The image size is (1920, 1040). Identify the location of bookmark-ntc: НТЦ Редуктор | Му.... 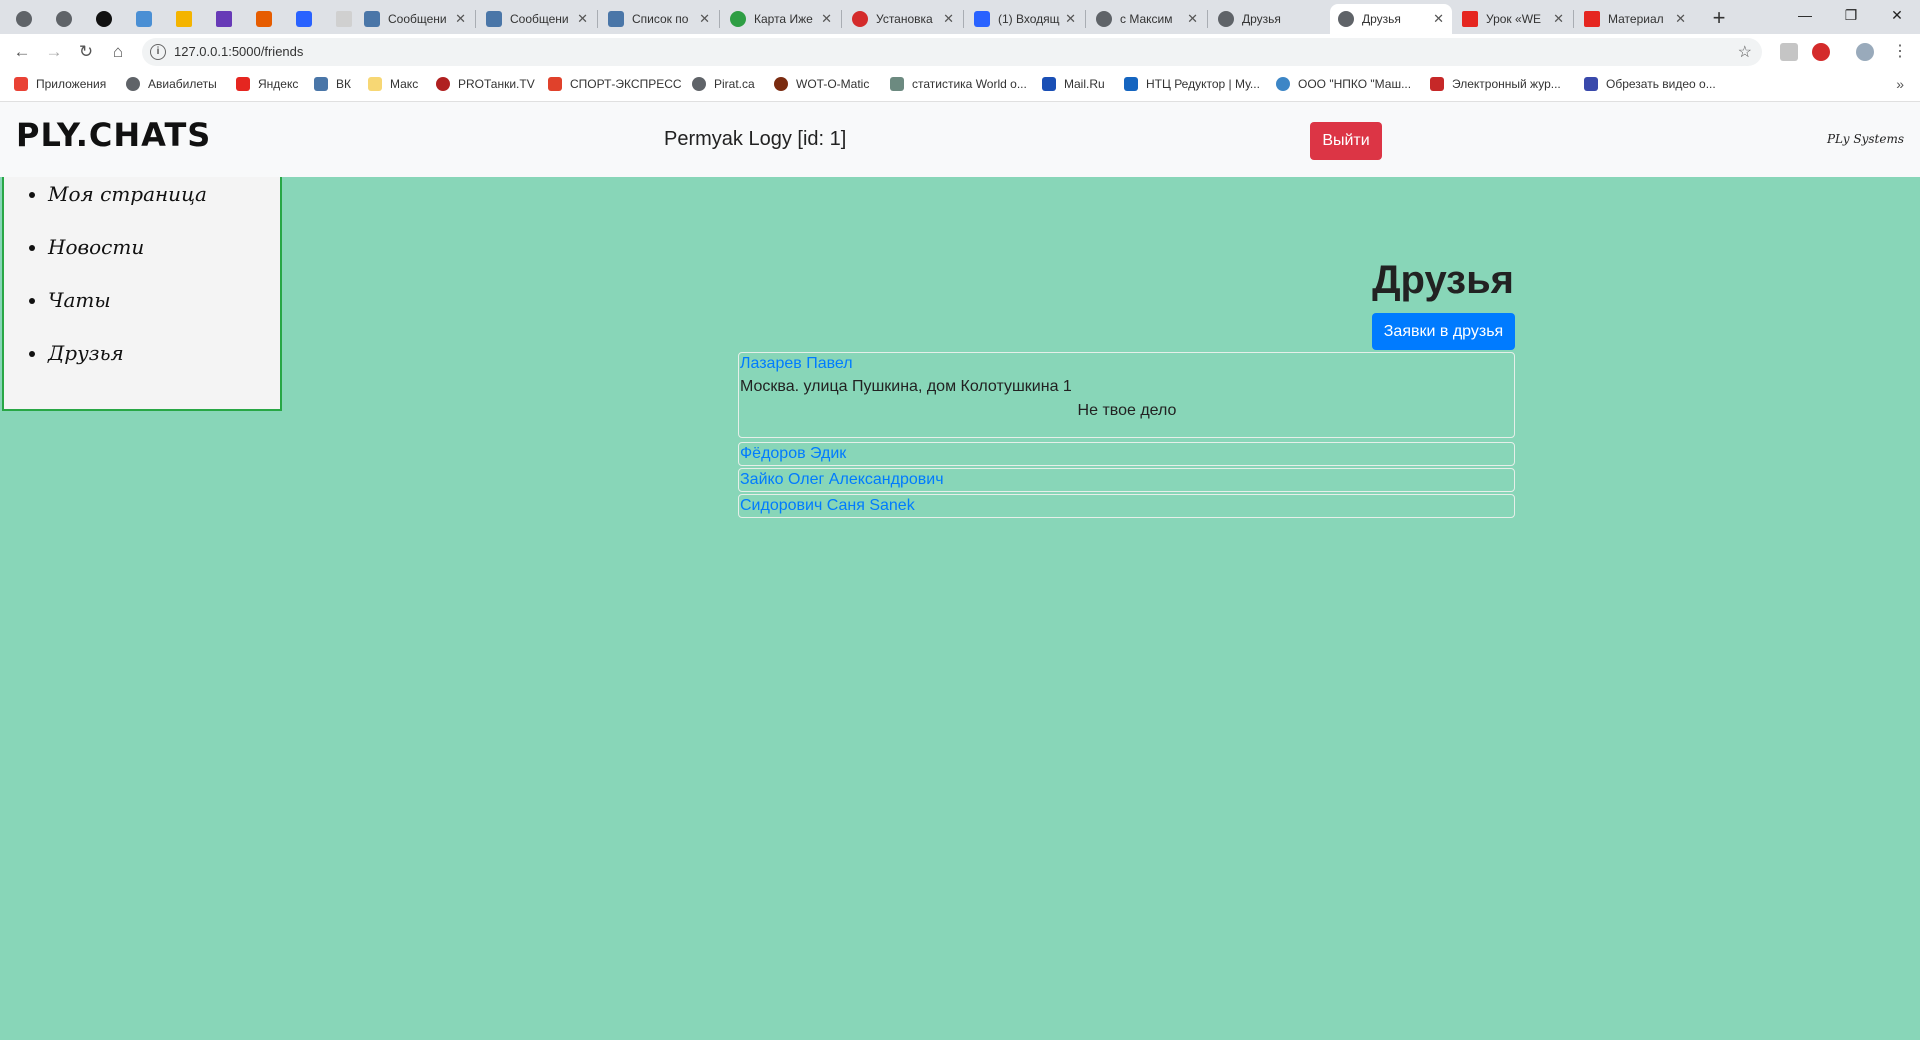
(1192, 84).